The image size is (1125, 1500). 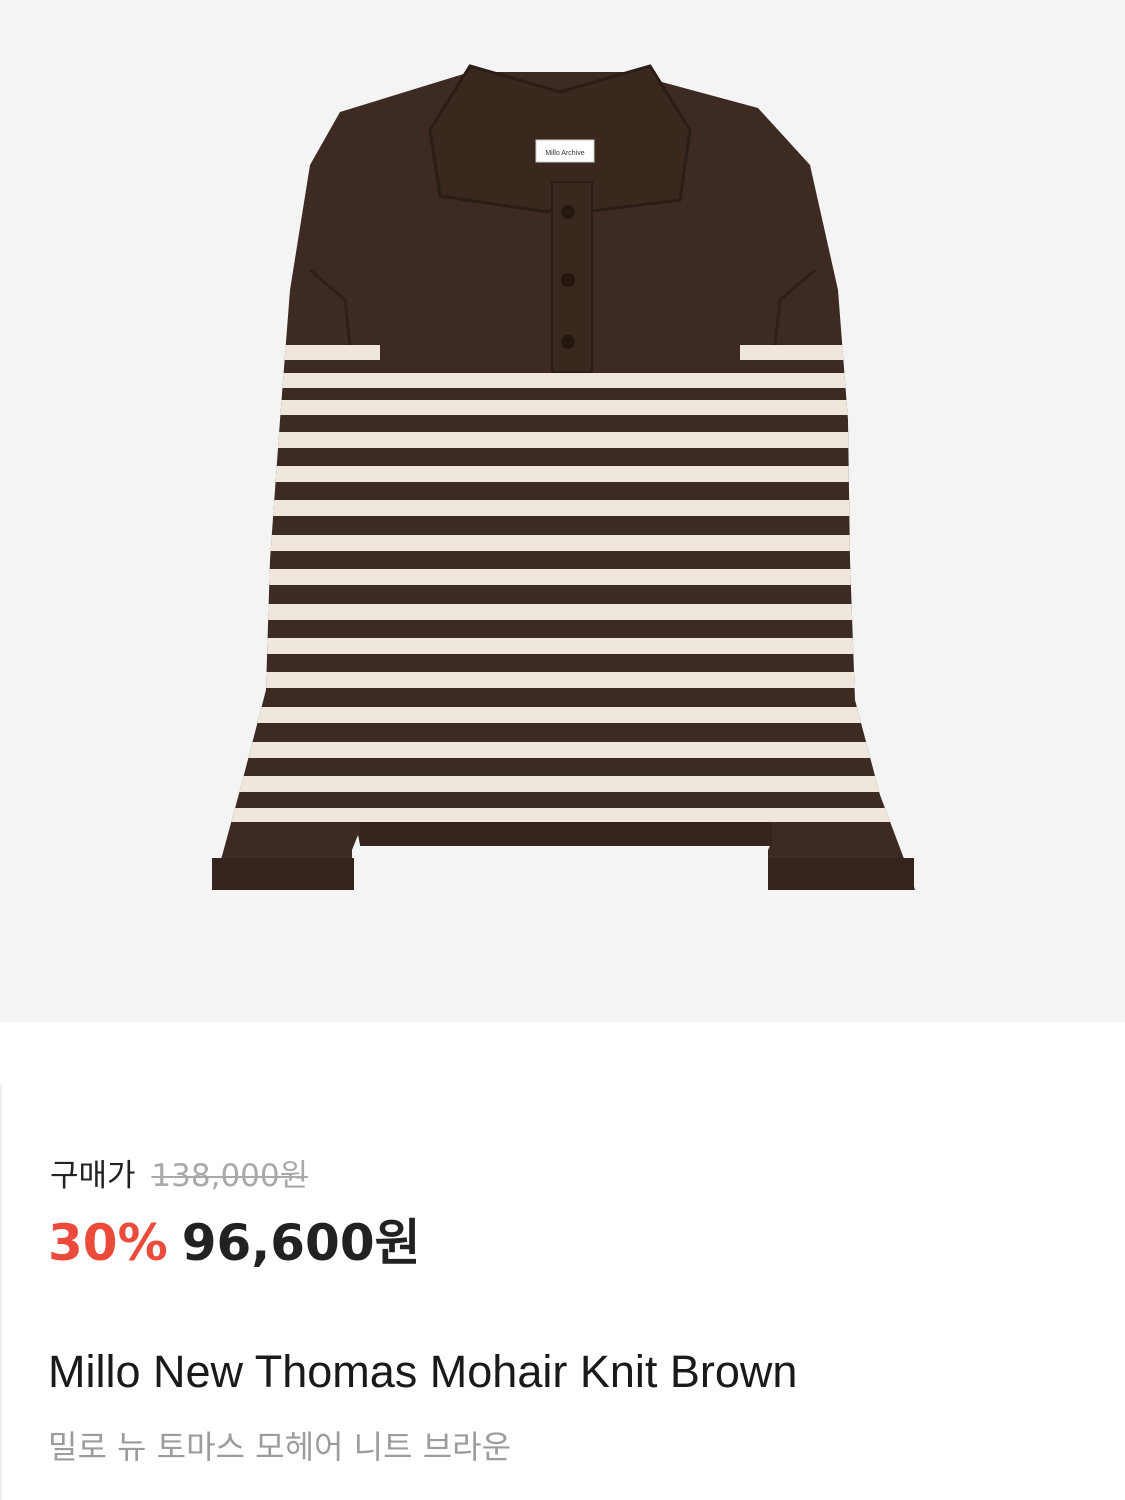 What do you see at coordinates (564, 153) in the screenshot?
I see `brand-label-text: Millo Archive` at bounding box center [564, 153].